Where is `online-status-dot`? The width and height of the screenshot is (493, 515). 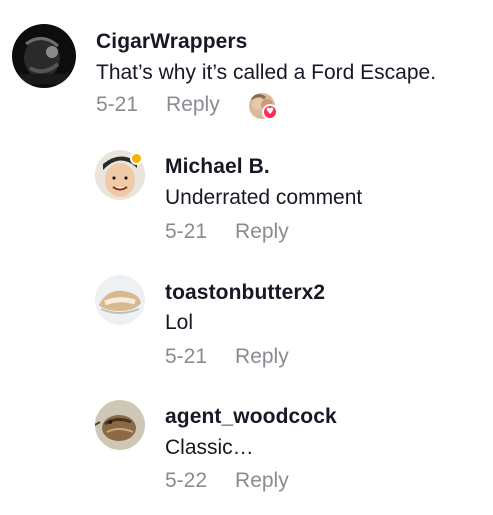
online-status-dot is located at coordinates (136, 158).